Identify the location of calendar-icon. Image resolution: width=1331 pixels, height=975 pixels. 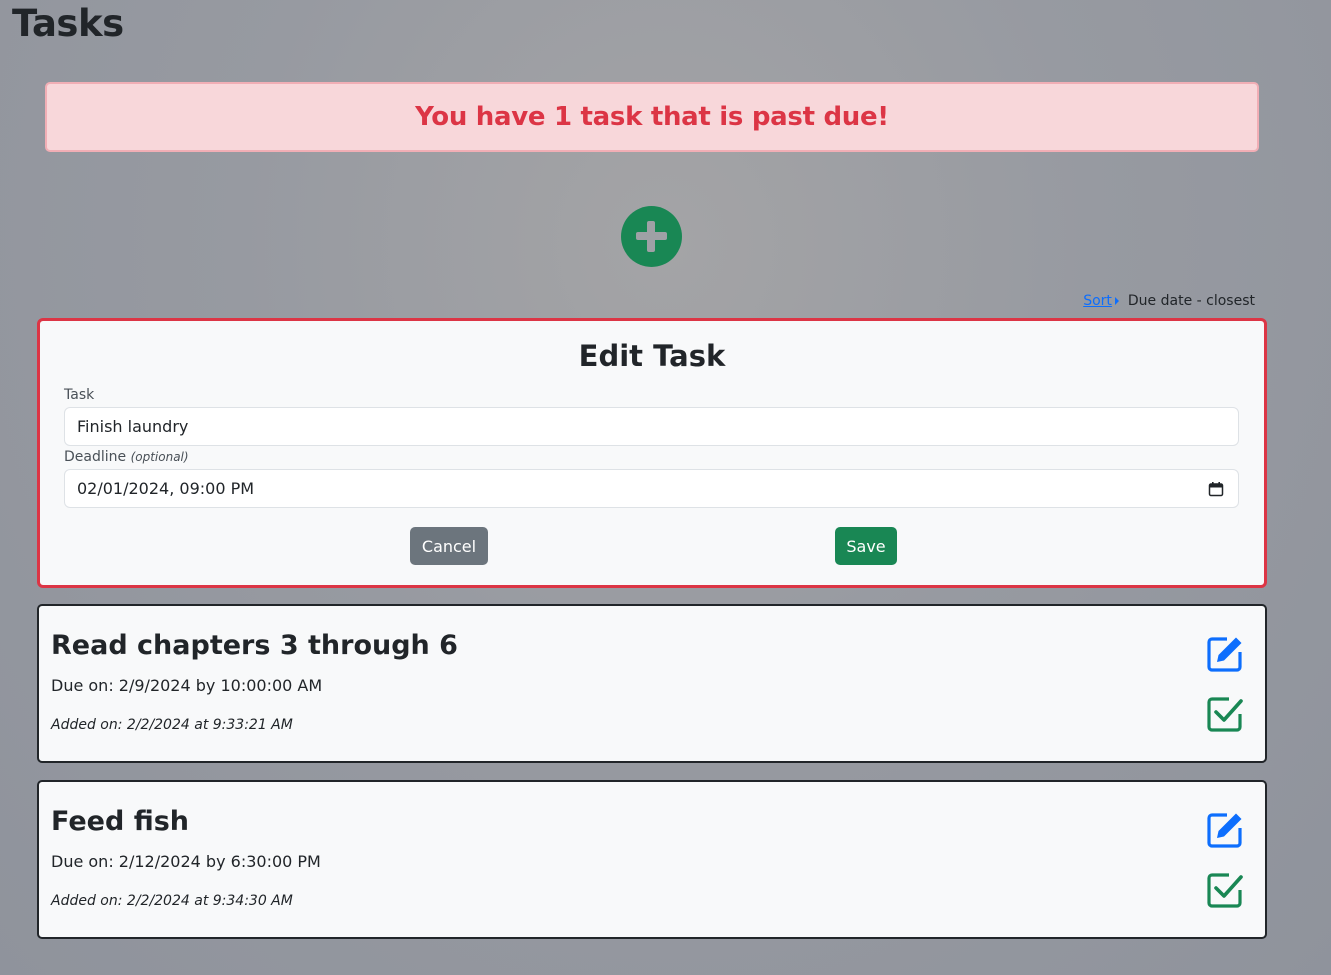
(1216, 489).